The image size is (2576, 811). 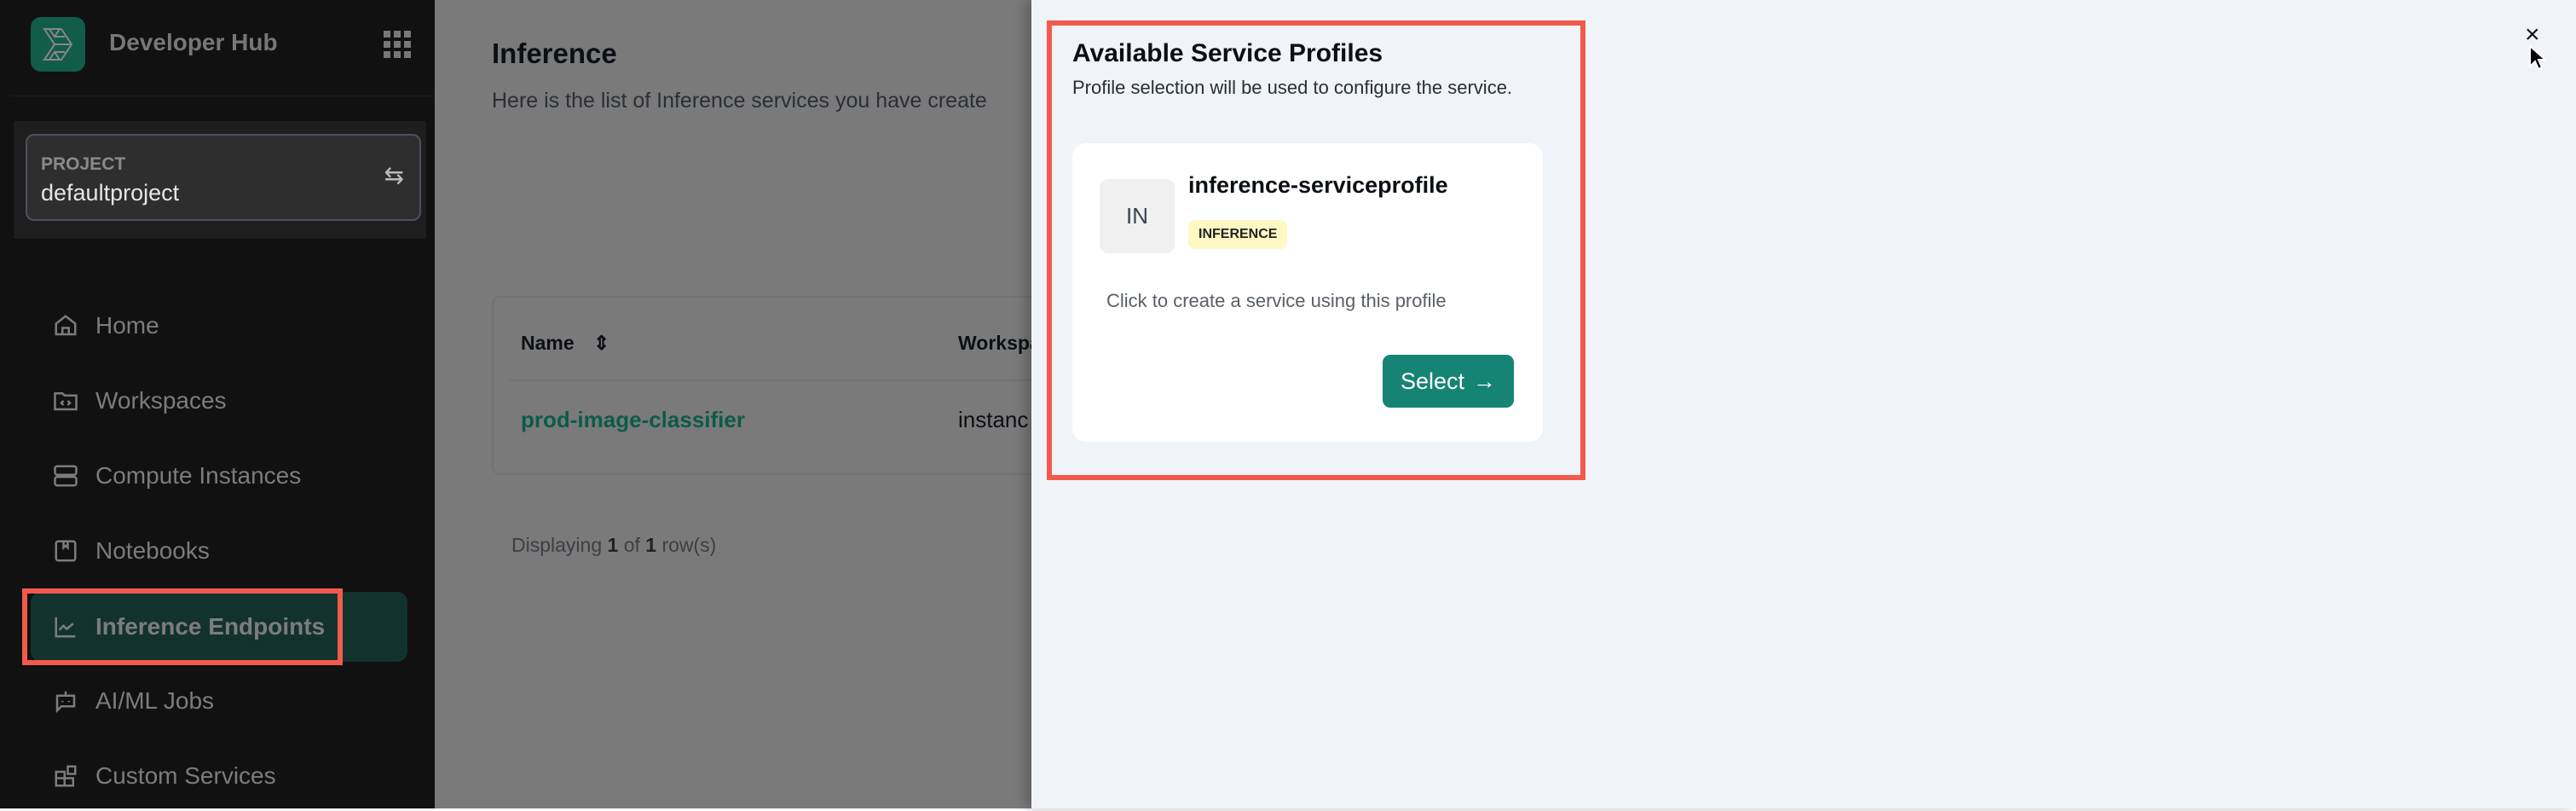 I want to click on sidebar-item-label: Home, so click(x=127, y=326).